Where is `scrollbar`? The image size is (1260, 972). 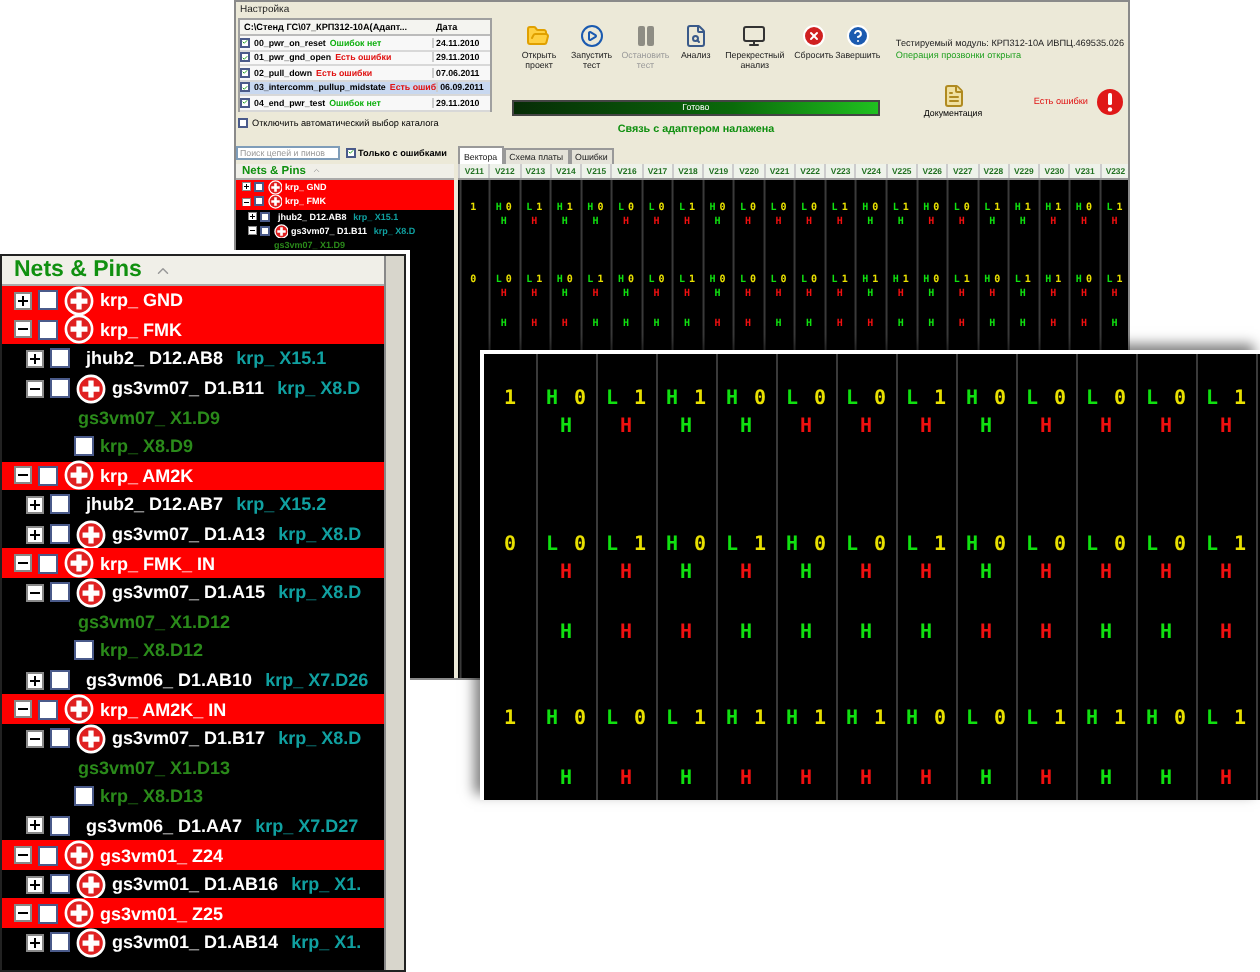 scrollbar is located at coordinates (394, 613).